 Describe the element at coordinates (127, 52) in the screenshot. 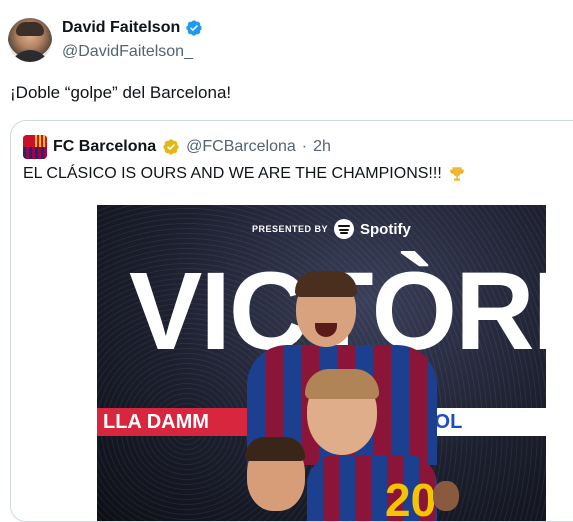

I see `author-handle: @DavidFaitelson_` at that location.